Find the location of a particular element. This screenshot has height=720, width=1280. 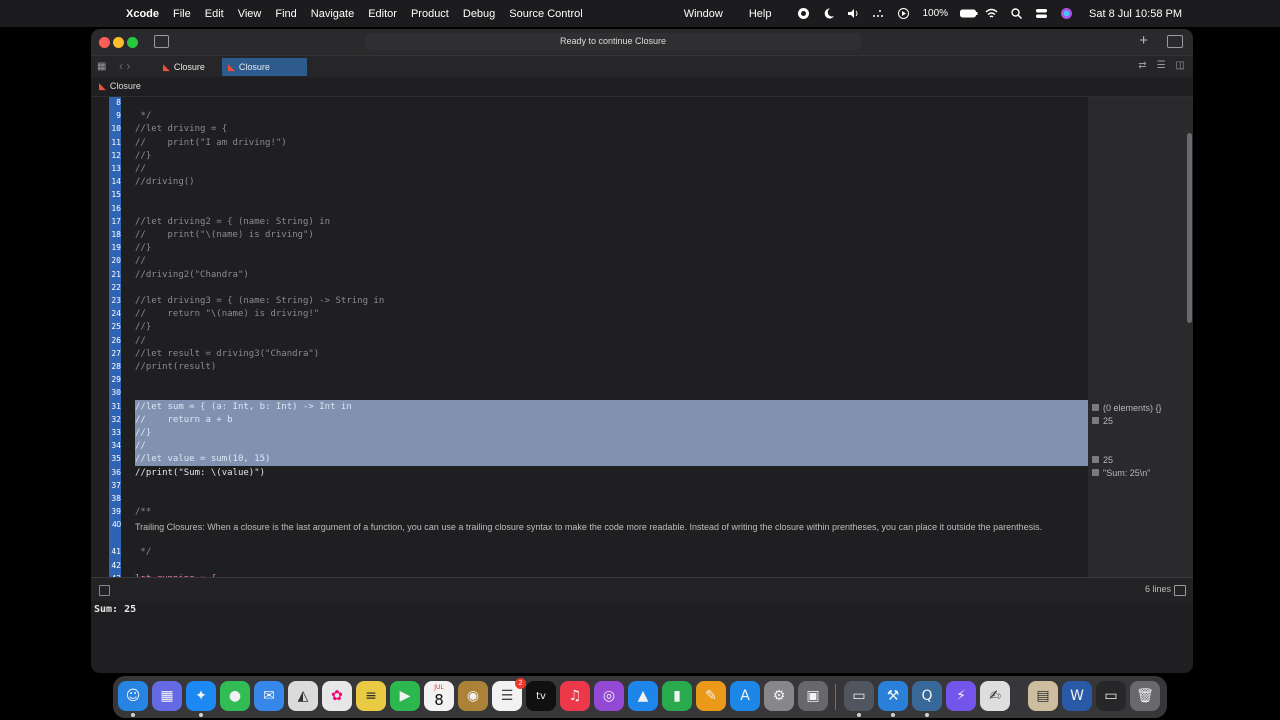

close-window-button is located at coordinates (104, 42).